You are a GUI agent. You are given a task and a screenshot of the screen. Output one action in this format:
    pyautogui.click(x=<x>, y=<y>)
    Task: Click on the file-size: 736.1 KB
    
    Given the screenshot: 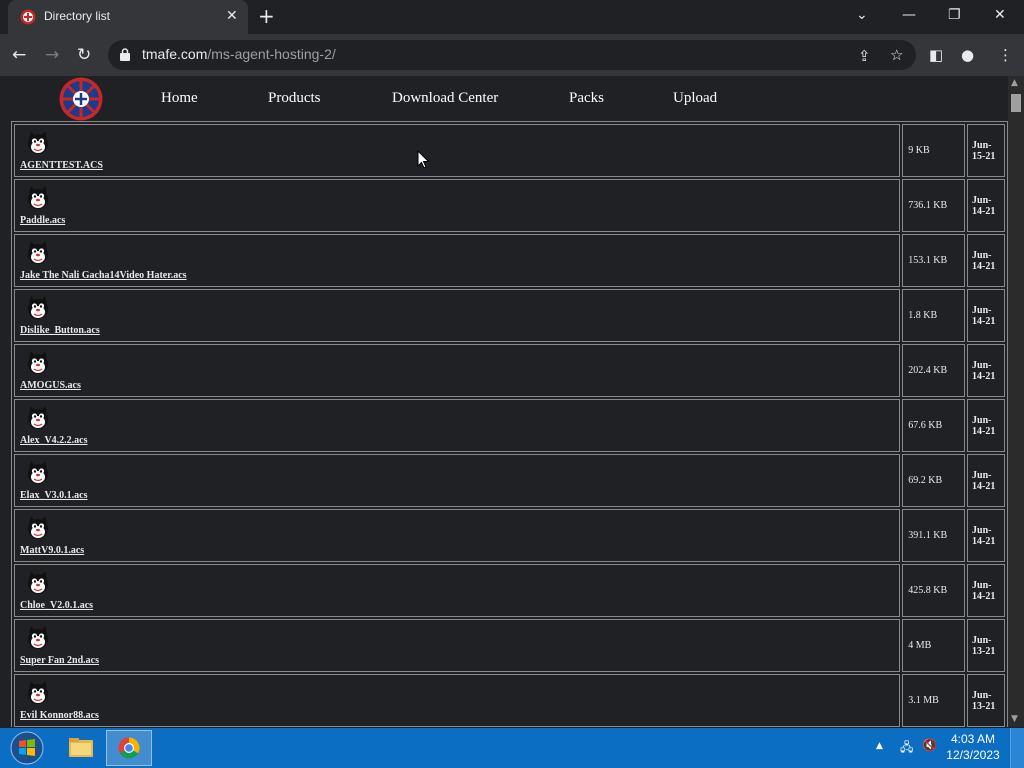 What is the action you would take?
    pyautogui.click(x=934, y=205)
    